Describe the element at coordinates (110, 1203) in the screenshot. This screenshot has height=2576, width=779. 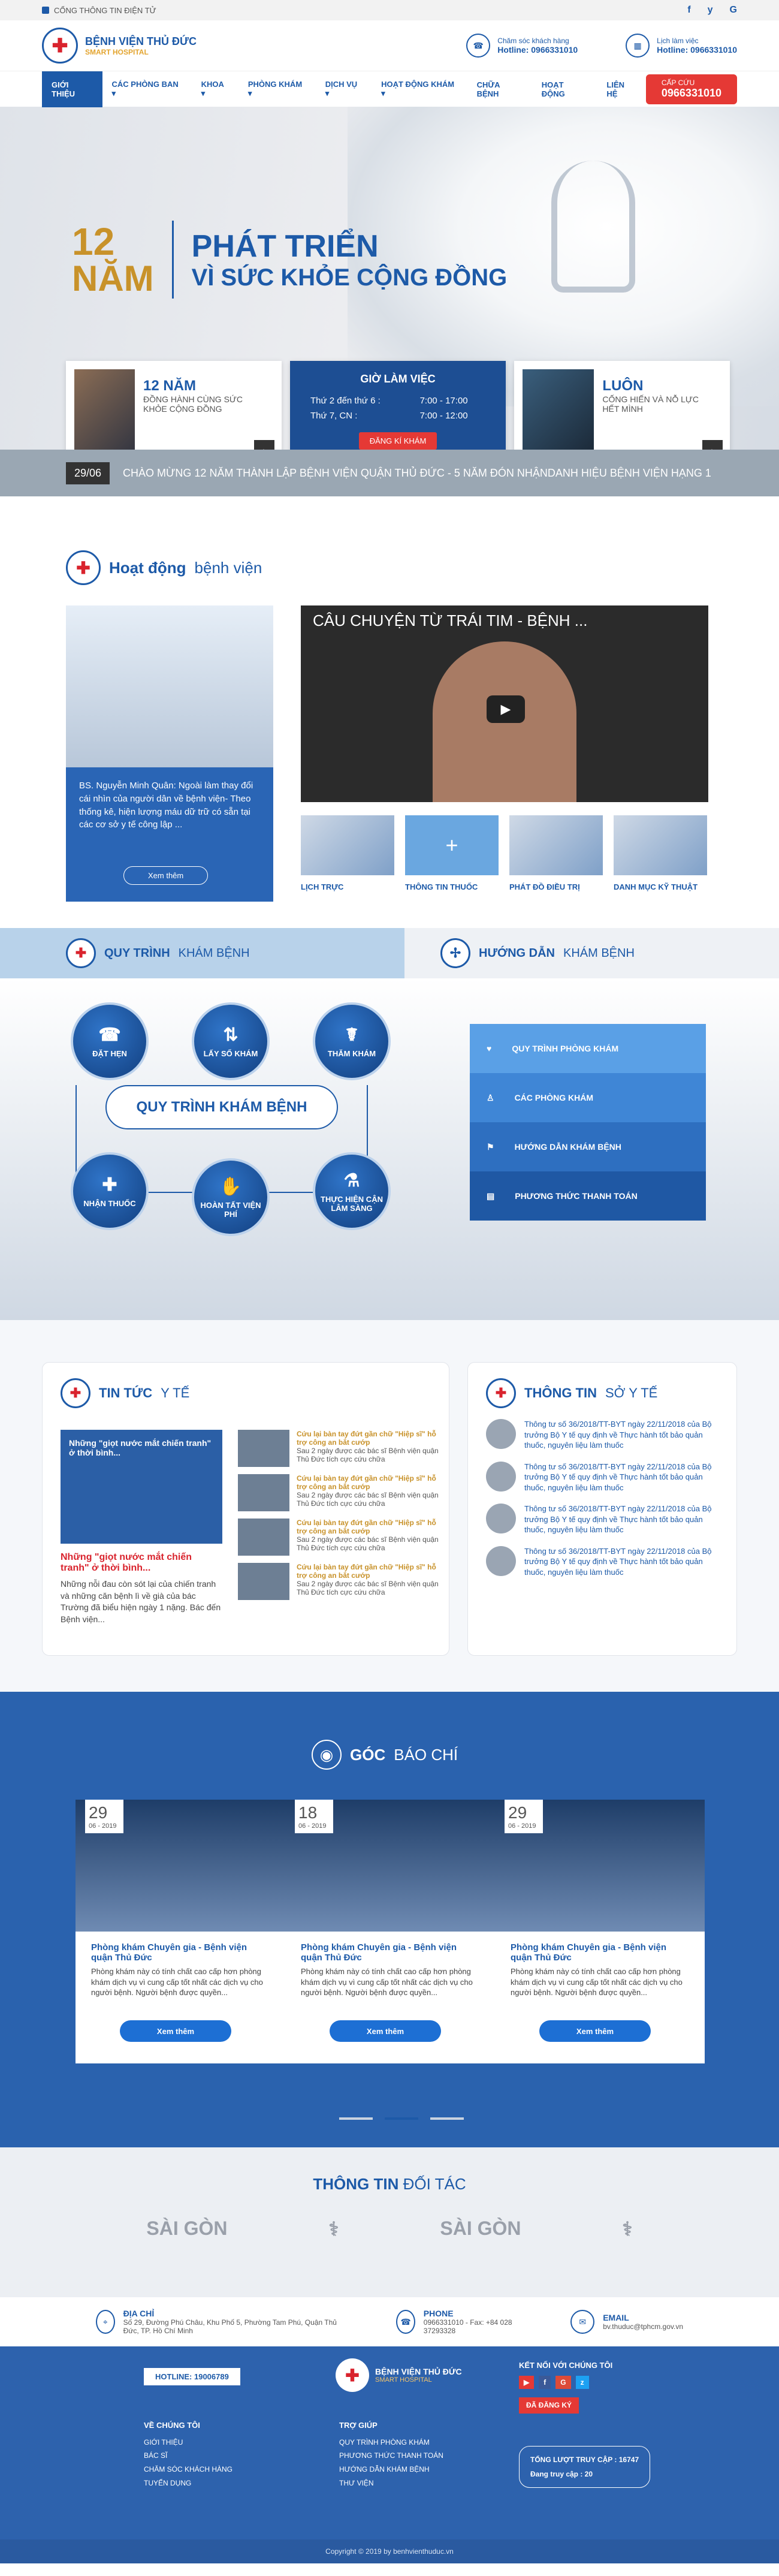
I see `step-label: NHẬN THUỐC` at that location.